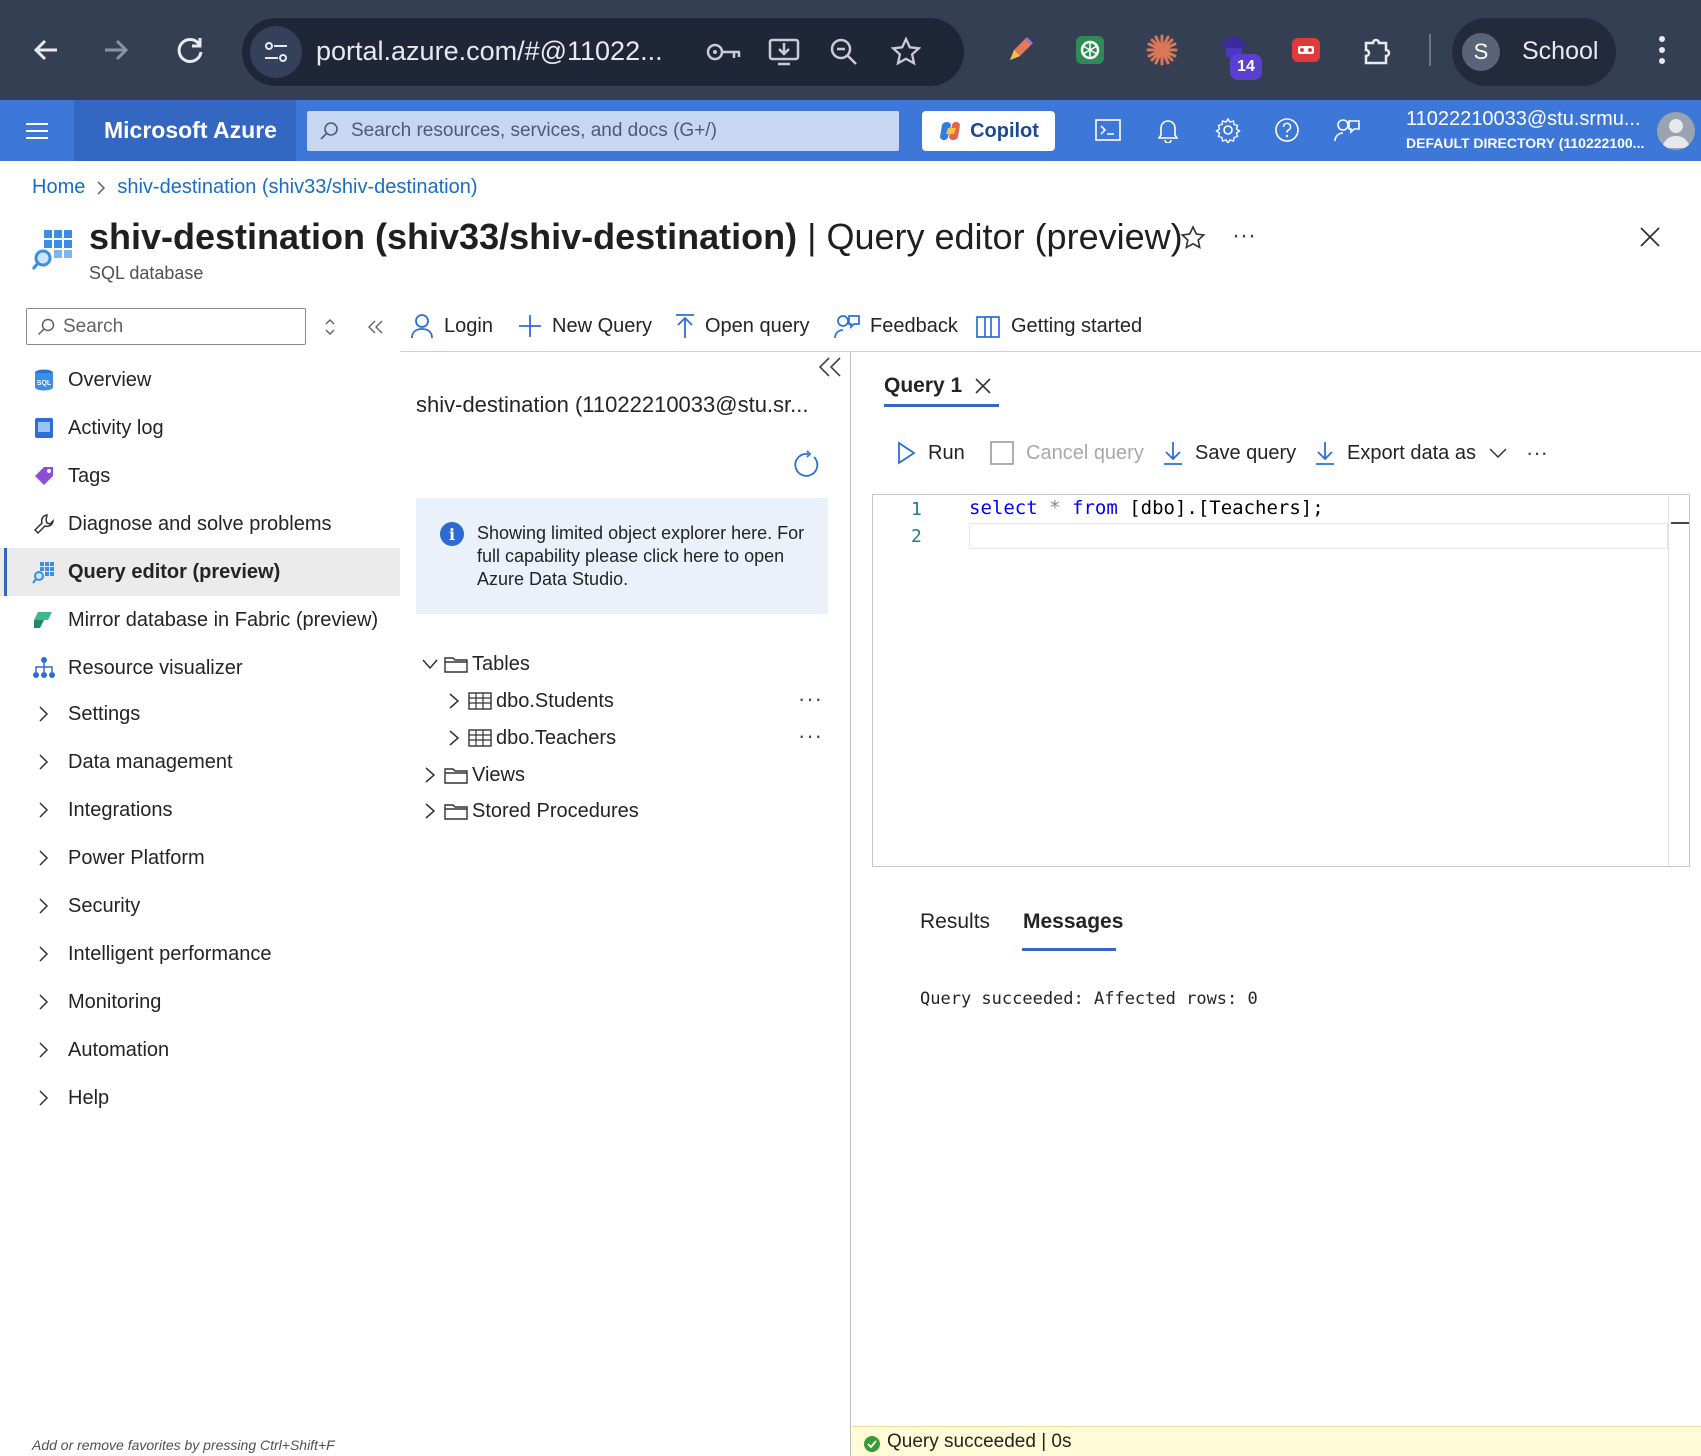  I want to click on open-query-button: Open query, so click(742, 326).